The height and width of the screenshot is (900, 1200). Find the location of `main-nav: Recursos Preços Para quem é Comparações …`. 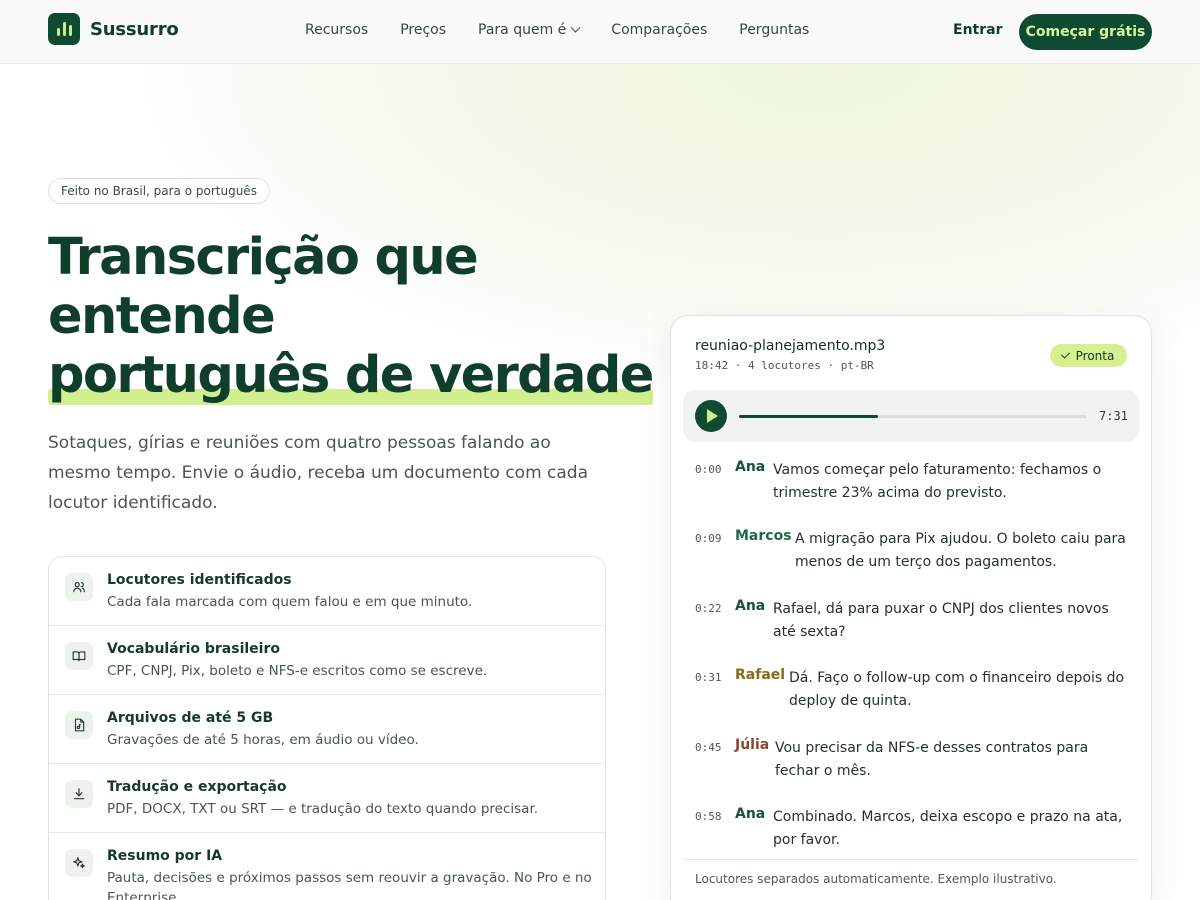

main-nav: Recursos Preços Para quem é Comparações … is located at coordinates (557, 30).